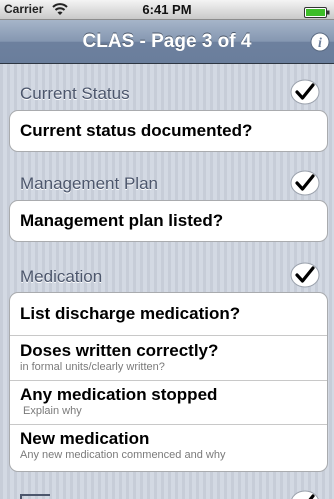  I want to click on info-icon: i, so click(320, 44).